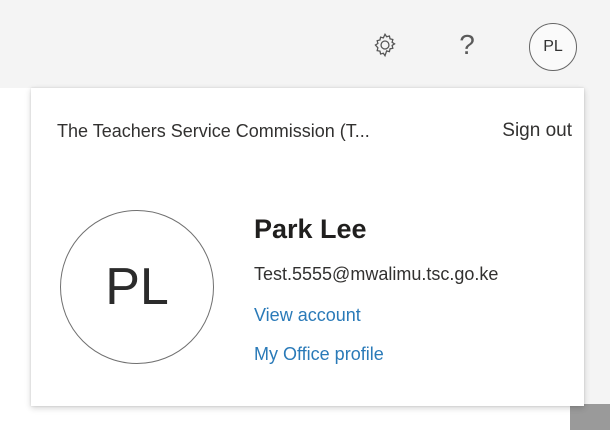 The height and width of the screenshot is (430, 610). Describe the element at coordinates (590, 417) in the screenshot. I see `background-strip-dark` at that location.